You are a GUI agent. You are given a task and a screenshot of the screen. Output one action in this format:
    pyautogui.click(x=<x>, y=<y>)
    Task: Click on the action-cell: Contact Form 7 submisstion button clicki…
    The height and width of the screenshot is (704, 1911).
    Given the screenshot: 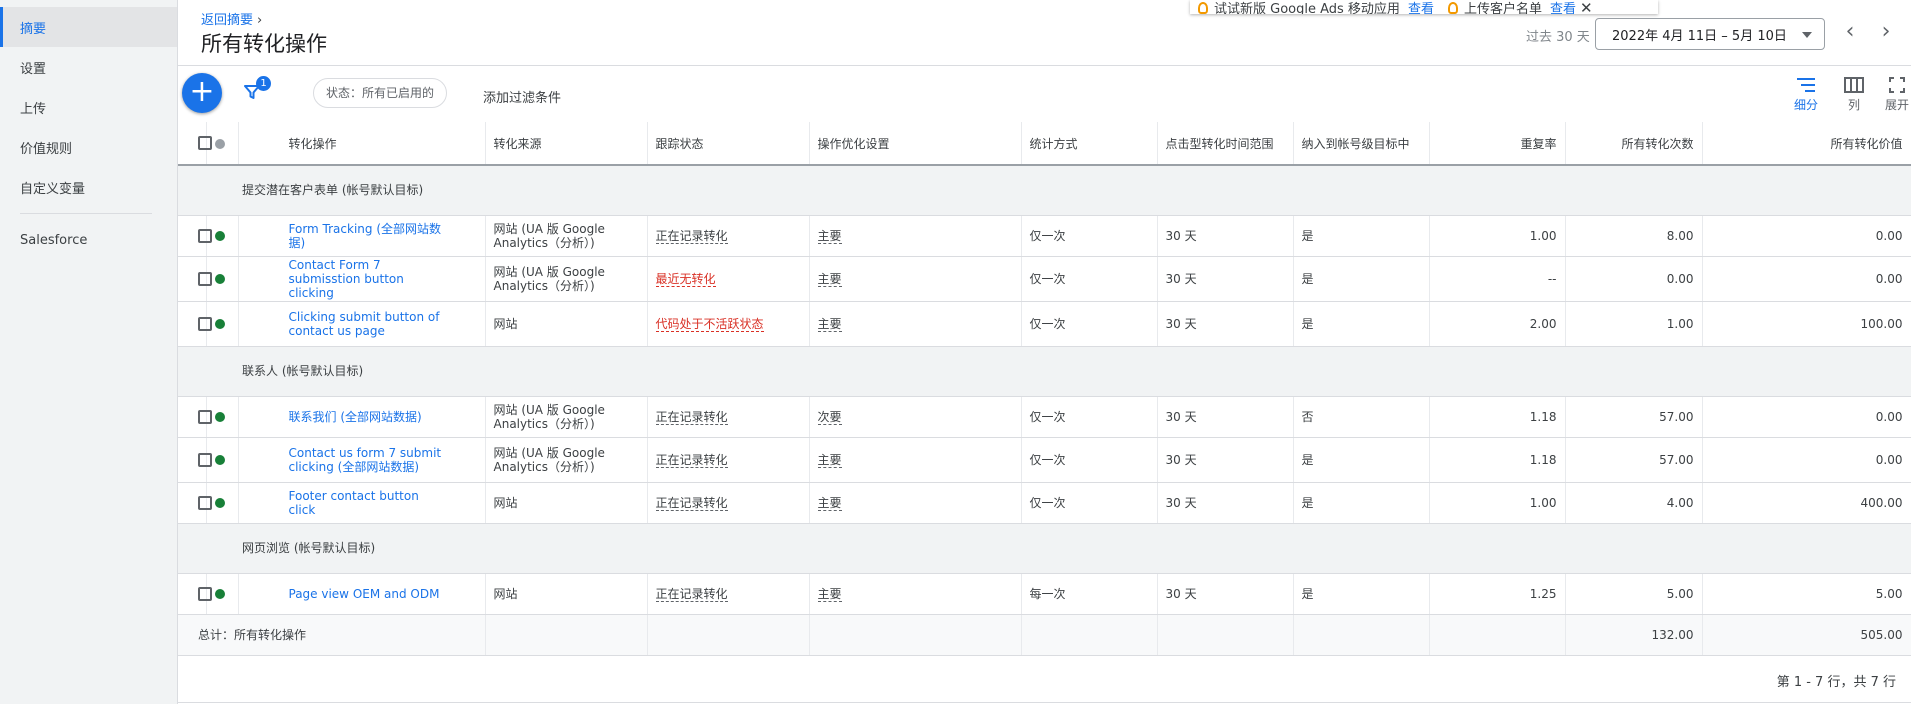 What is the action you would take?
    pyautogui.click(x=362, y=279)
    